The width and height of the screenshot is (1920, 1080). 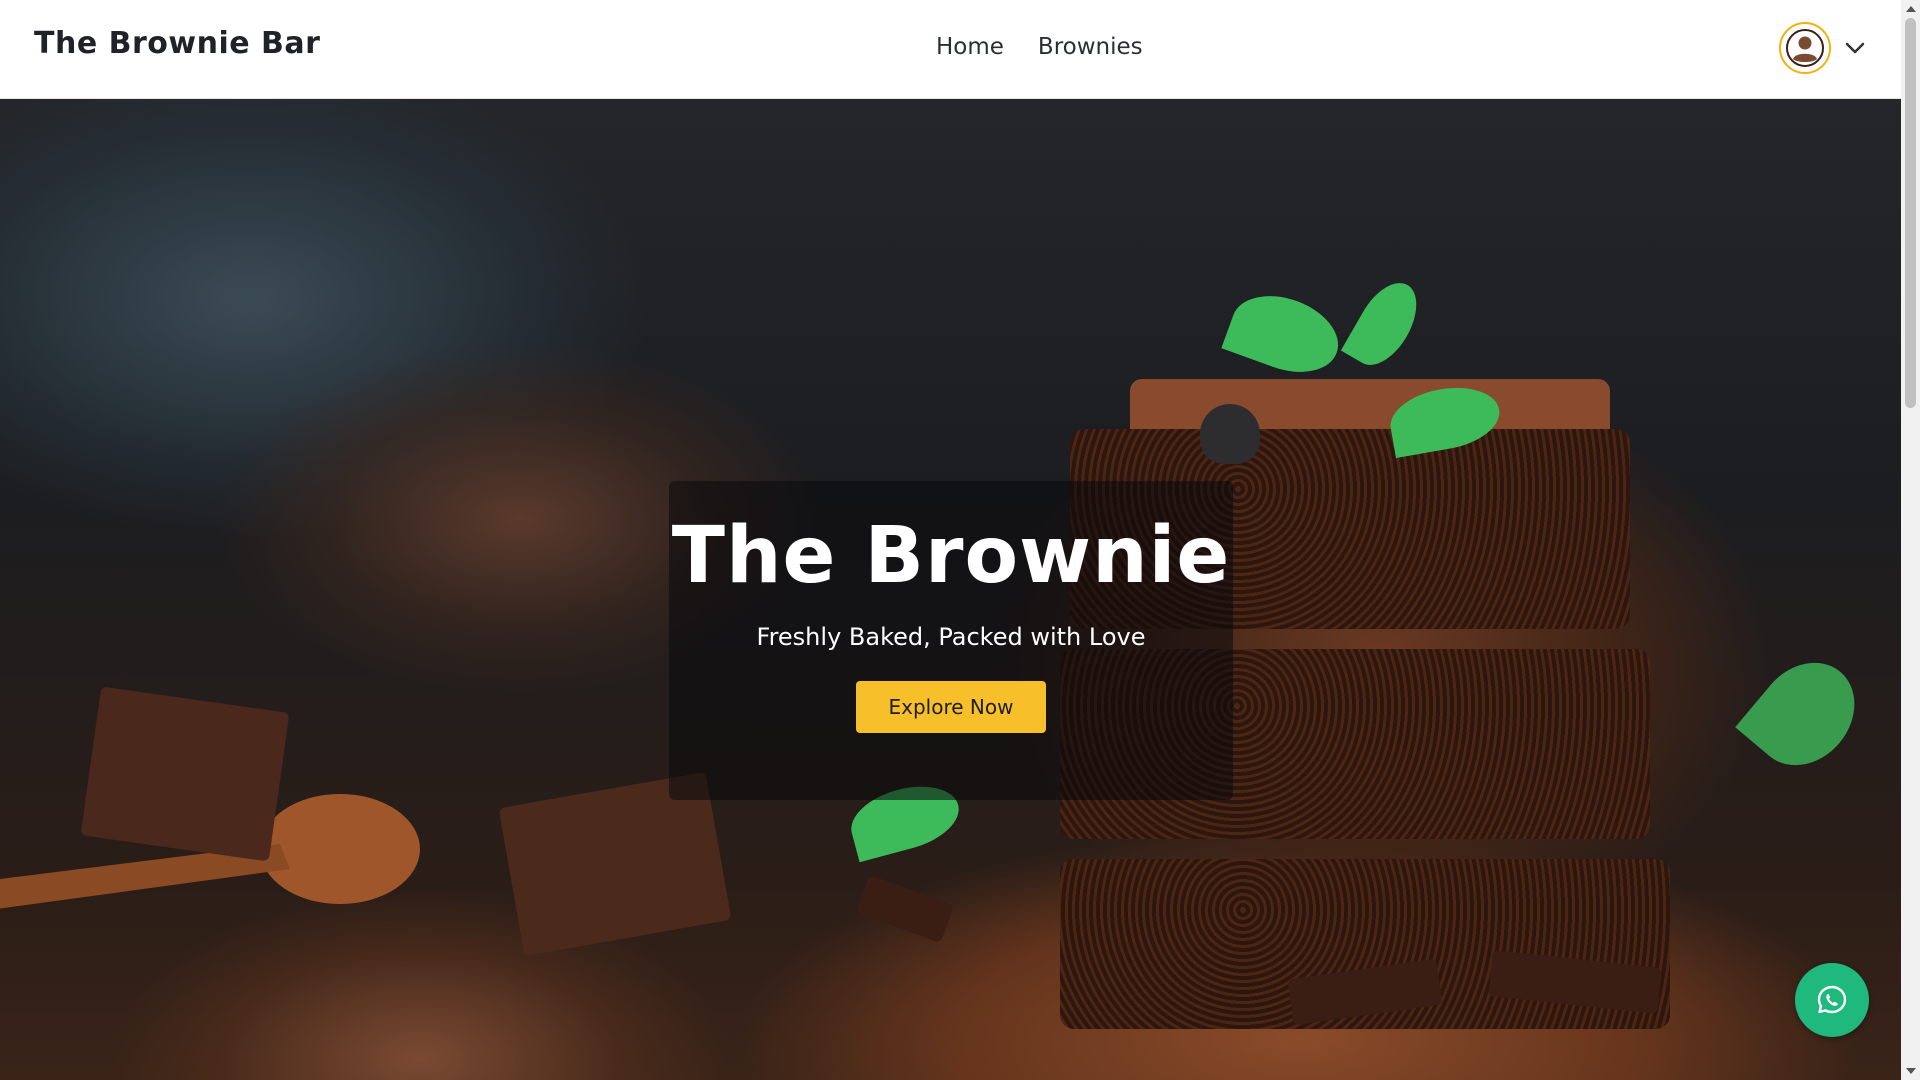 I want to click on main-nav: Home Brownies, so click(x=1039, y=47).